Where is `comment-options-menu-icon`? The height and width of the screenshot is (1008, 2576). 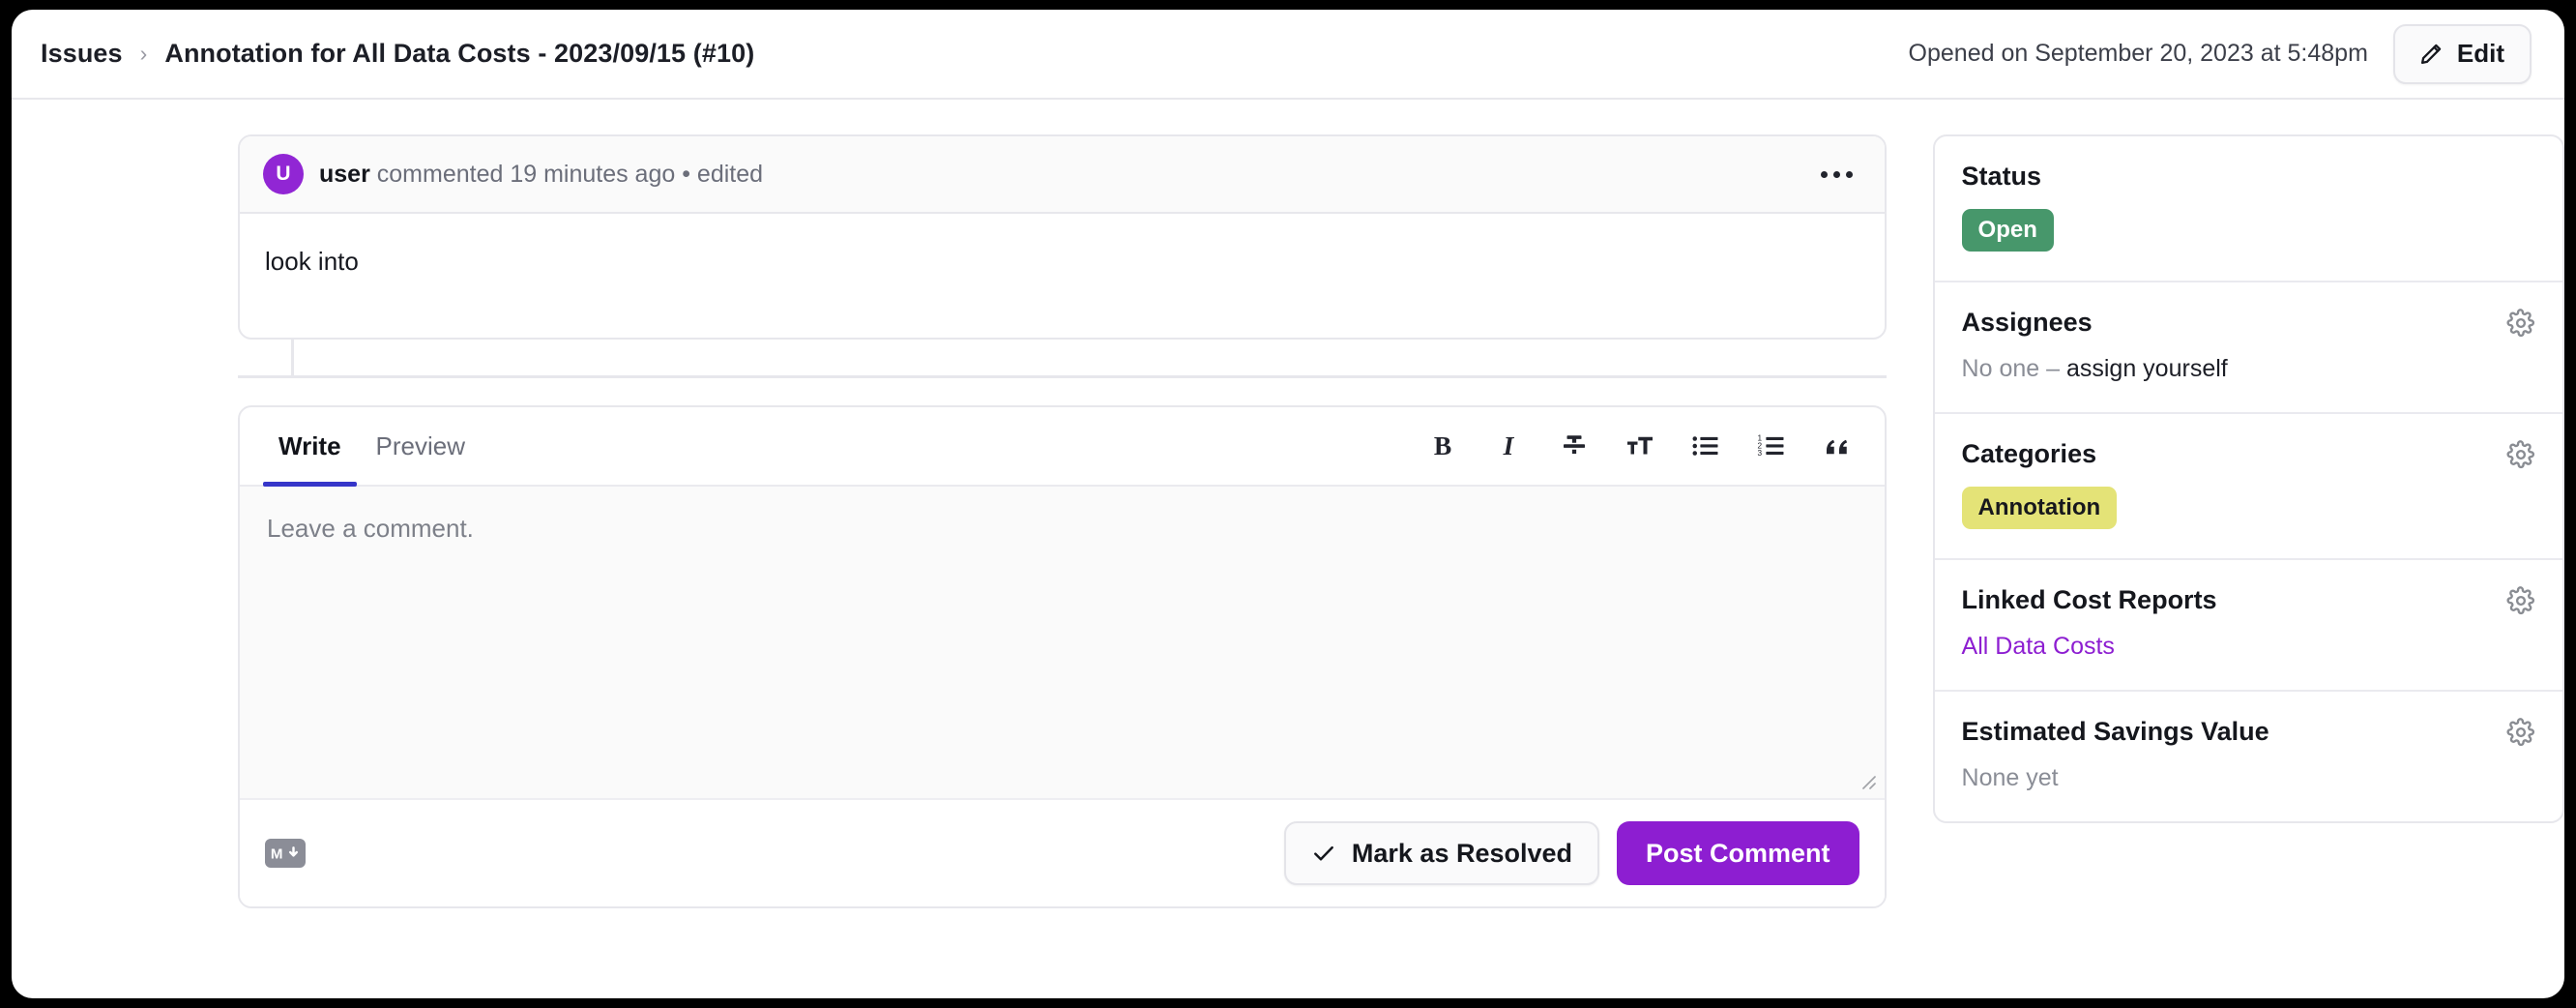
comment-options-menu-icon is located at coordinates (1837, 174).